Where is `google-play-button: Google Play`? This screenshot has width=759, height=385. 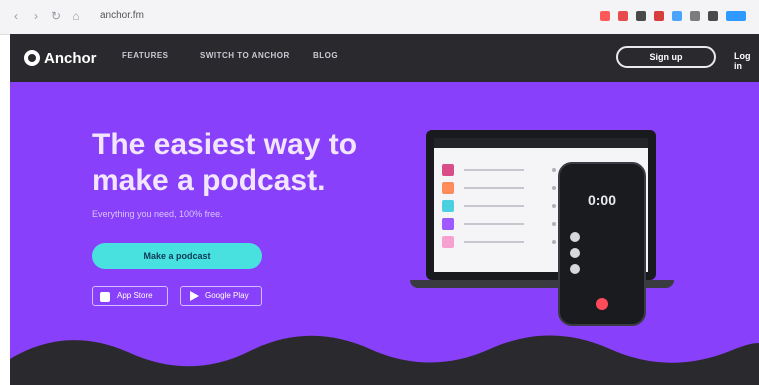
google-play-button: Google Play is located at coordinates (221, 296).